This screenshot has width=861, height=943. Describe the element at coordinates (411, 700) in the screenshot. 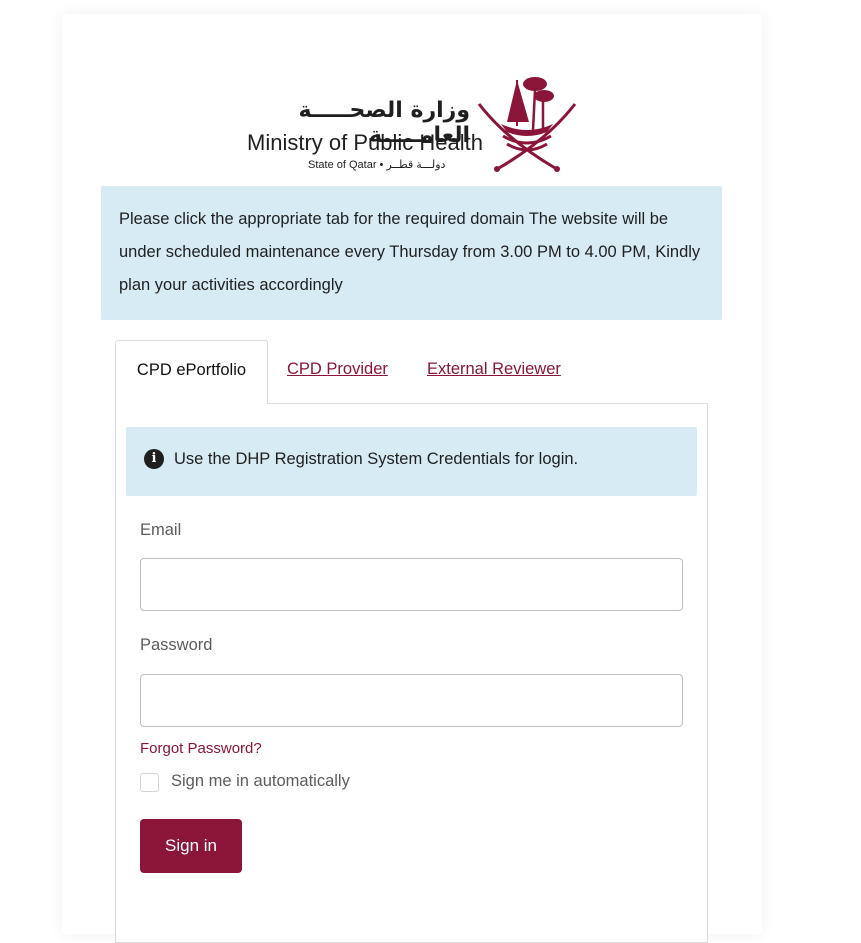

I see `password-field` at that location.